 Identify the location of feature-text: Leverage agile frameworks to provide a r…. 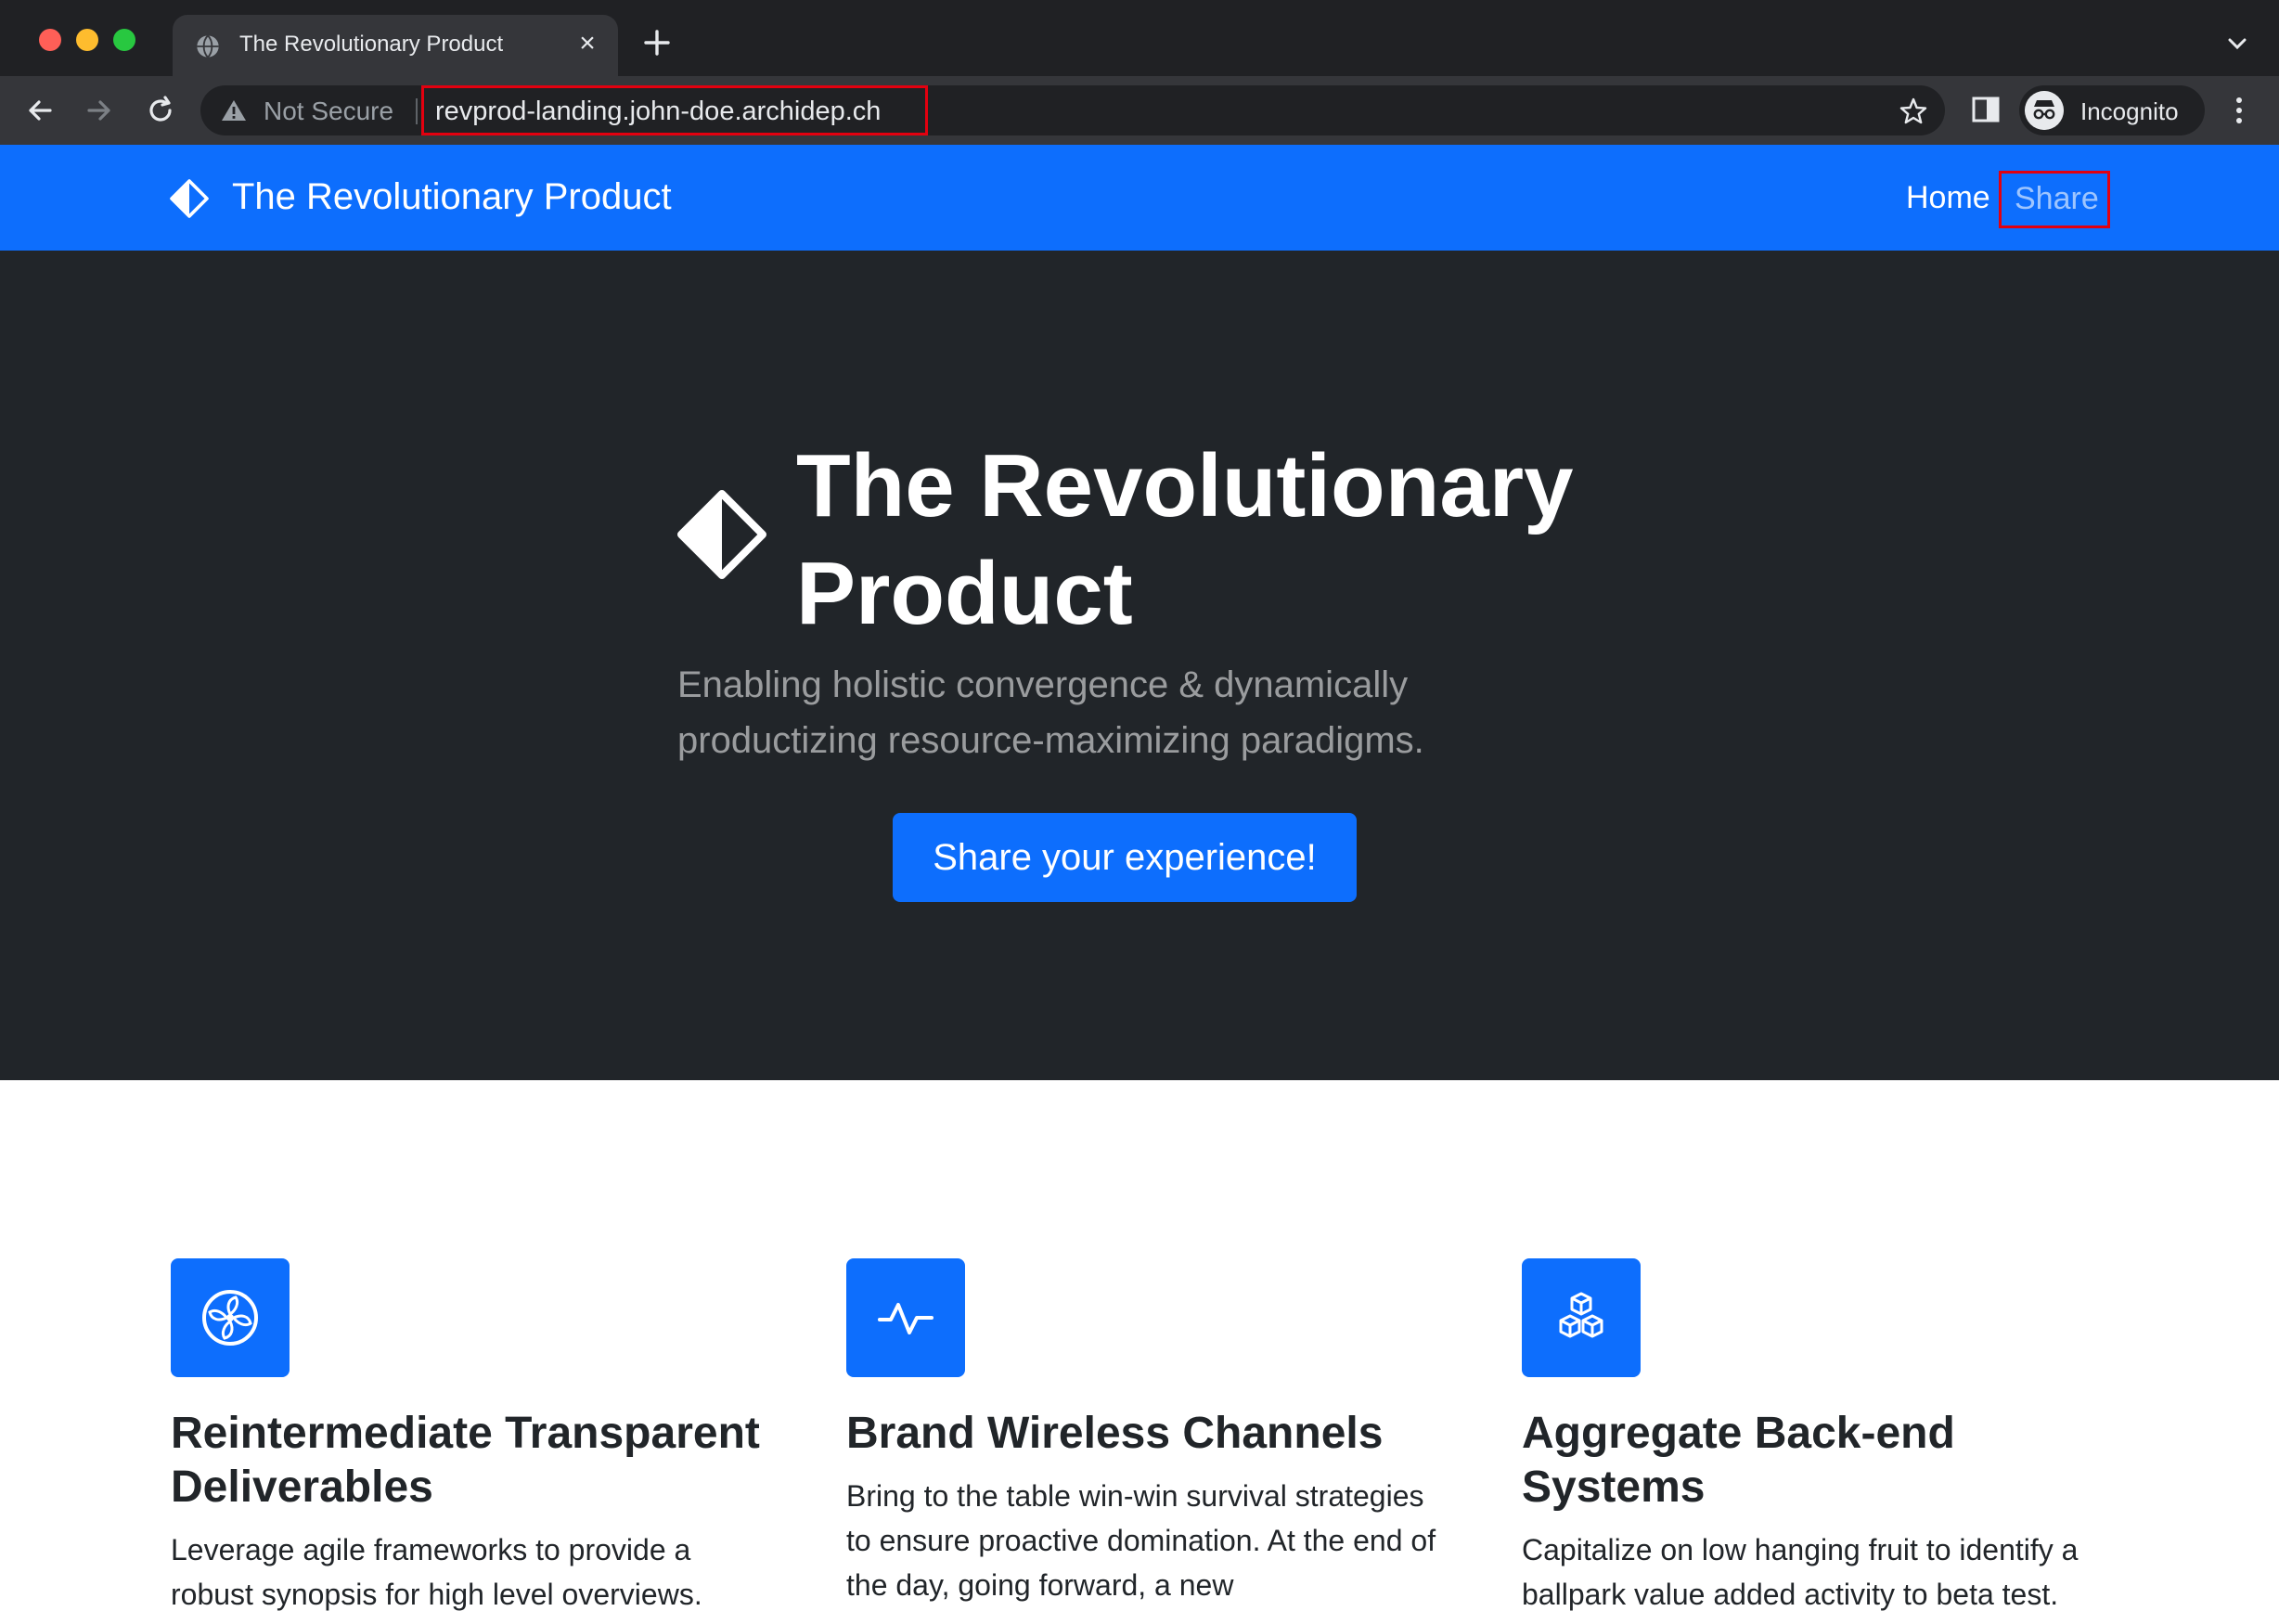
(436, 1572).